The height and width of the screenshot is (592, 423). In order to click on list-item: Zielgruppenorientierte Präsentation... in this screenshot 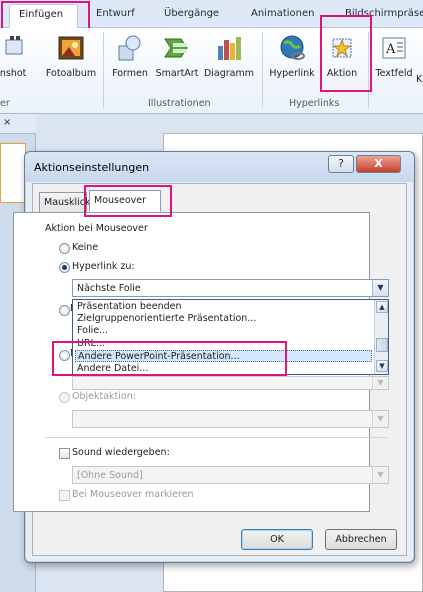, I will do `click(223, 319)`.